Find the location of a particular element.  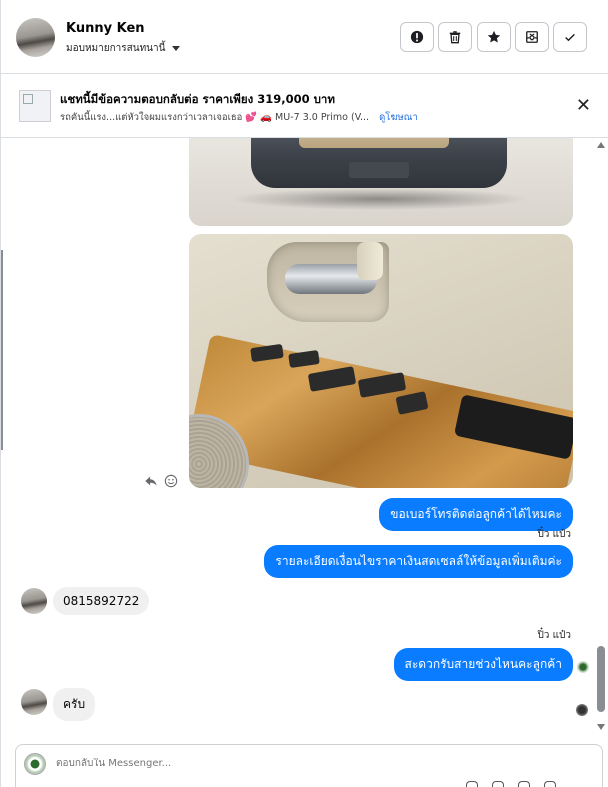

page-avatar is located at coordinates (35, 764).